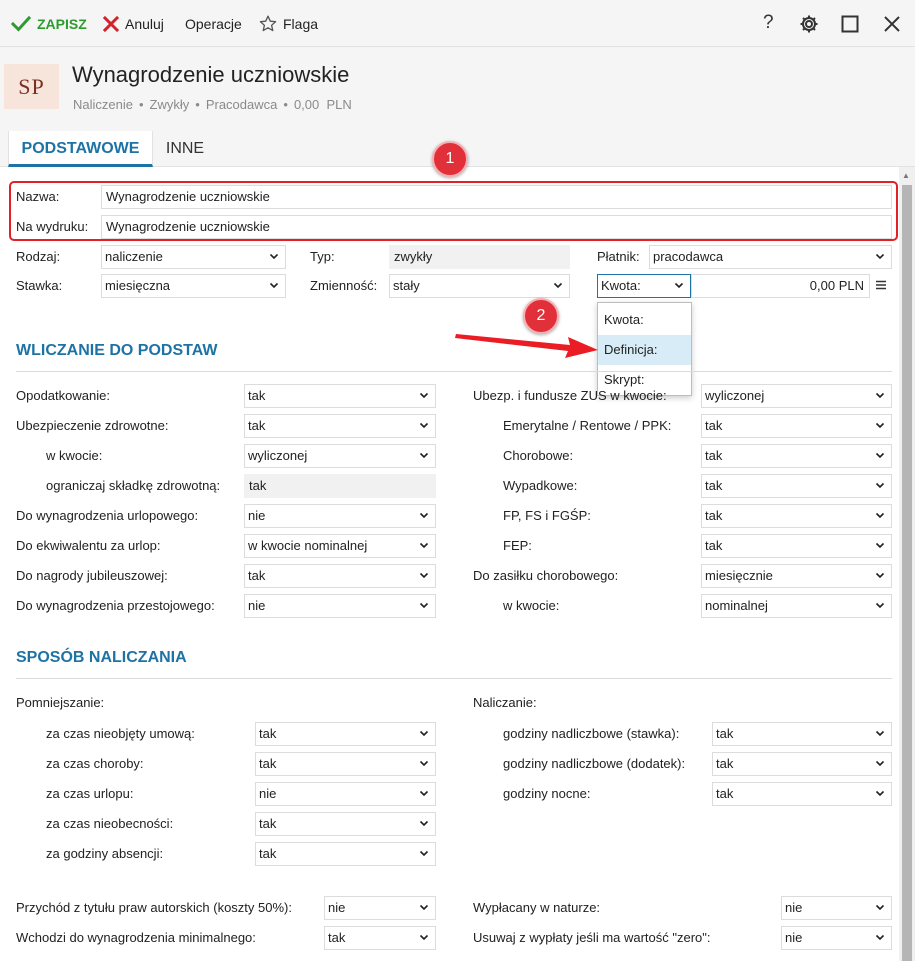 This screenshot has height=961, width=915. I want to click on minimum-wage-value: tak, so click(337, 937).